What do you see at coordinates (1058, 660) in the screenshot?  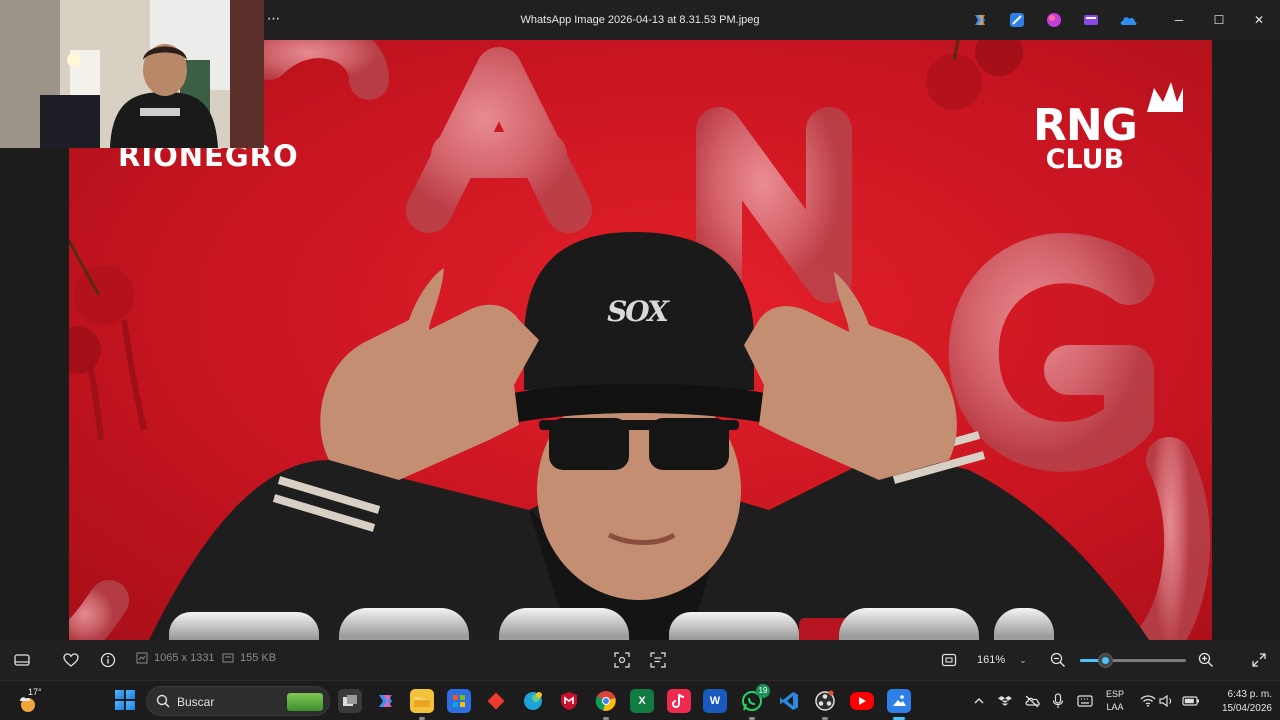 I see `zoom-out-button` at bounding box center [1058, 660].